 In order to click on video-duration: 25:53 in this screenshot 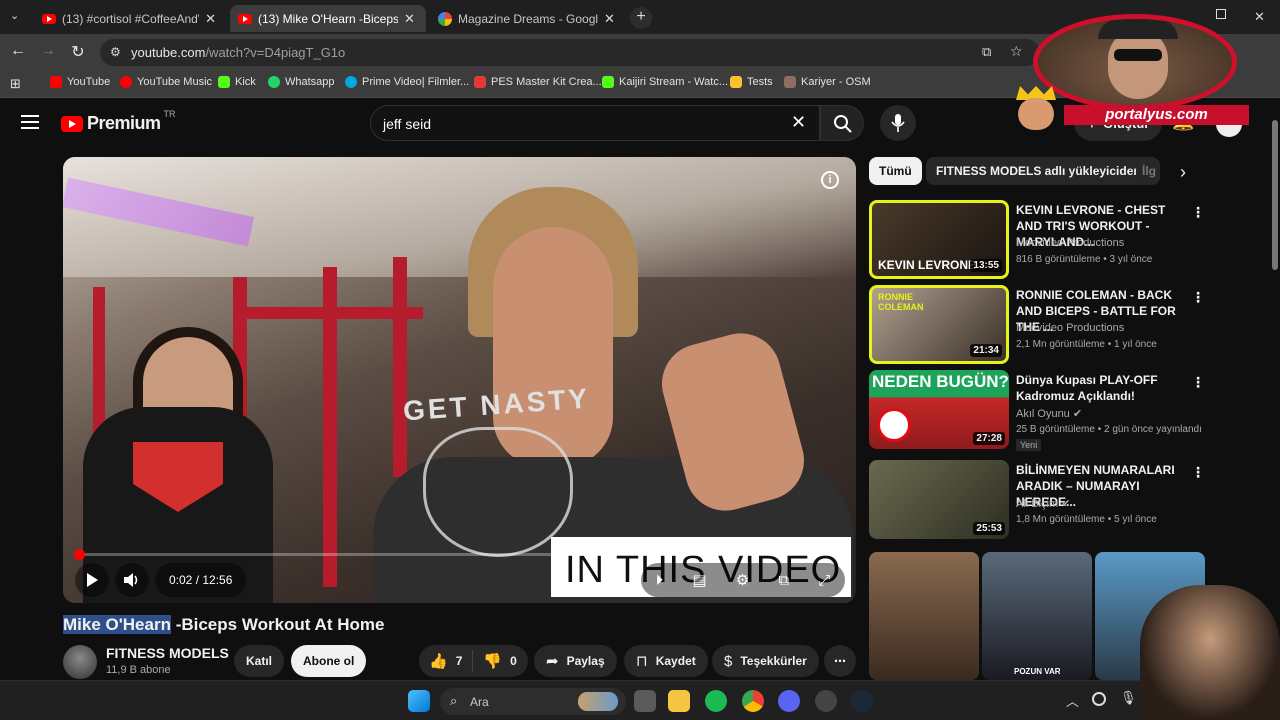, I will do `click(989, 528)`.